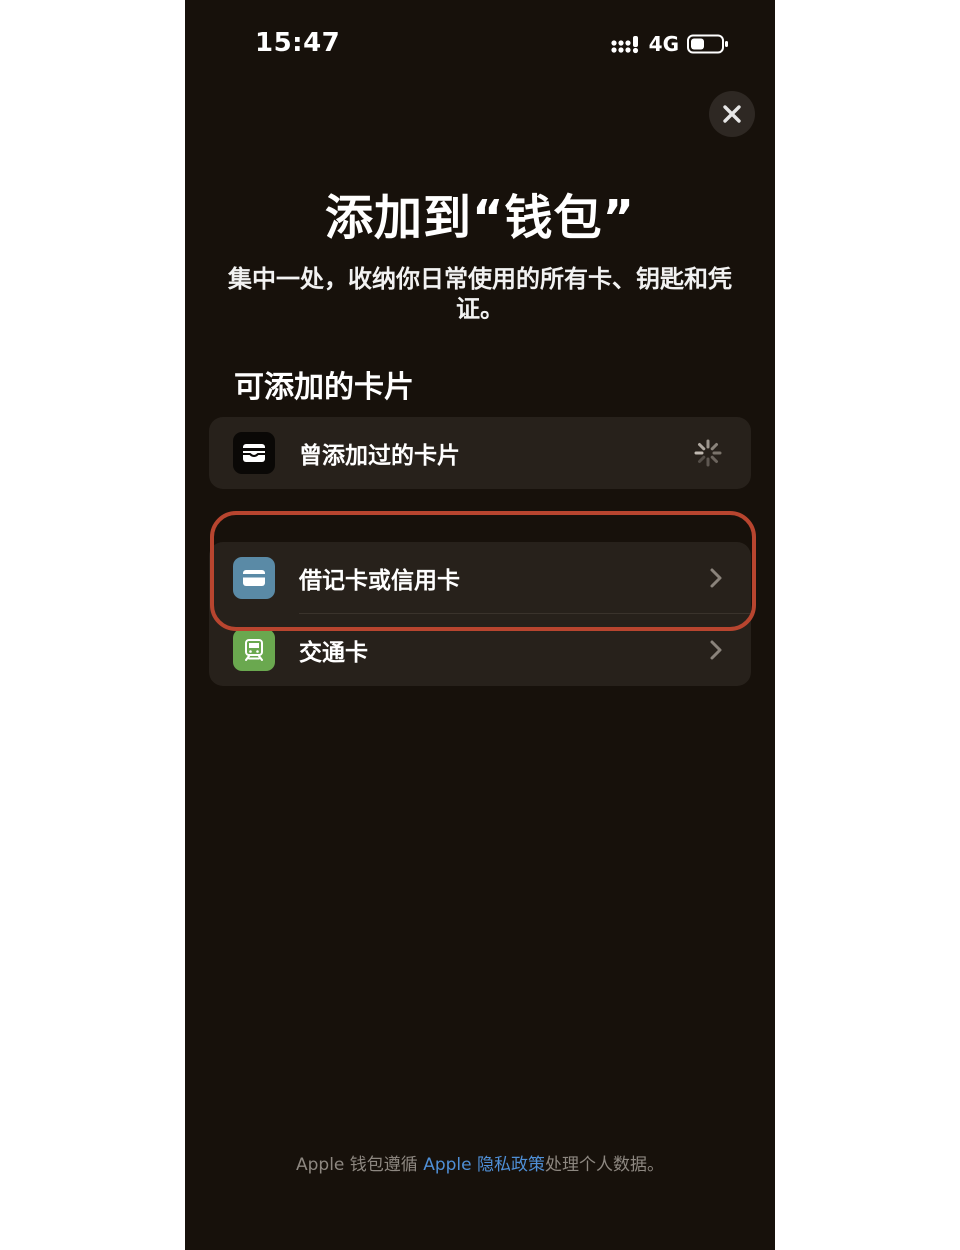 Image resolution: width=960 pixels, height=1250 pixels. I want to click on close-icon, so click(732, 114).